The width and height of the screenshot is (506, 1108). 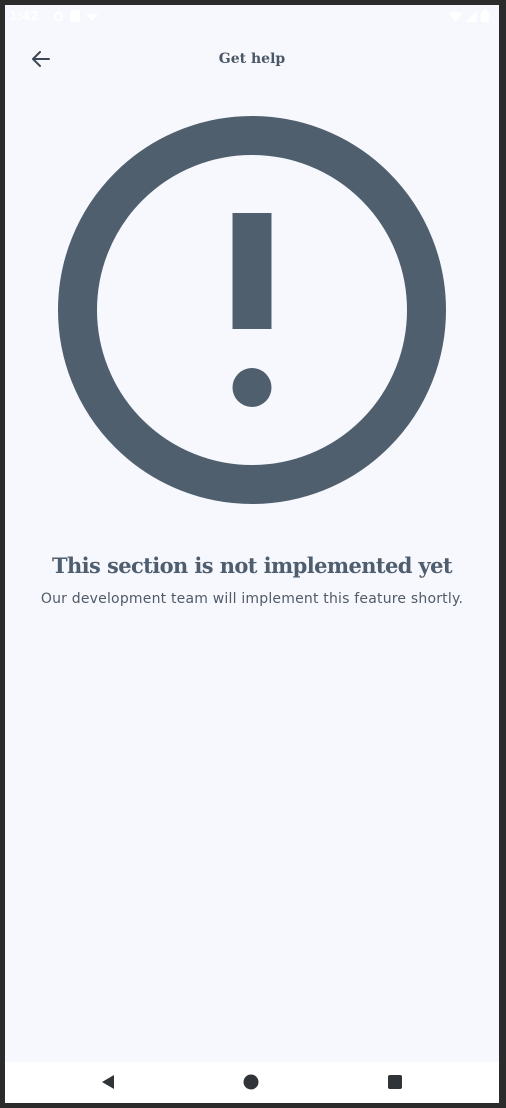 I want to click on nav-back-button, so click(x=108, y=1084).